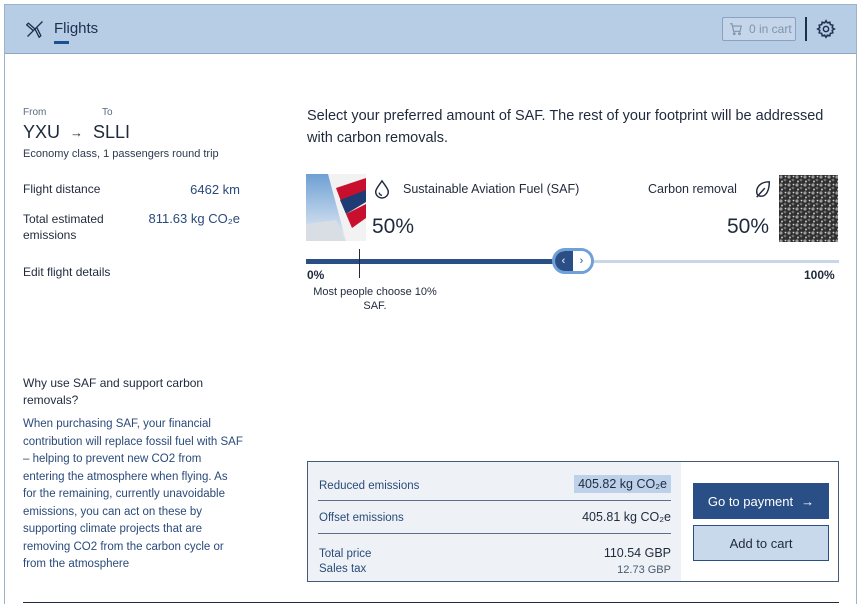 The width and height of the screenshot is (861, 604). What do you see at coordinates (63, 227) in the screenshot?
I see `emissions-label: Total estimated emissions` at bounding box center [63, 227].